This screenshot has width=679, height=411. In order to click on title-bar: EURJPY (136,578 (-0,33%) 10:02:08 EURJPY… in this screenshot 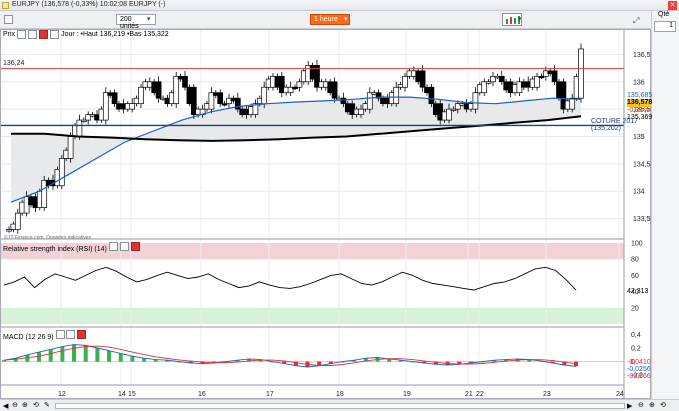, I will do `click(339, 5)`.